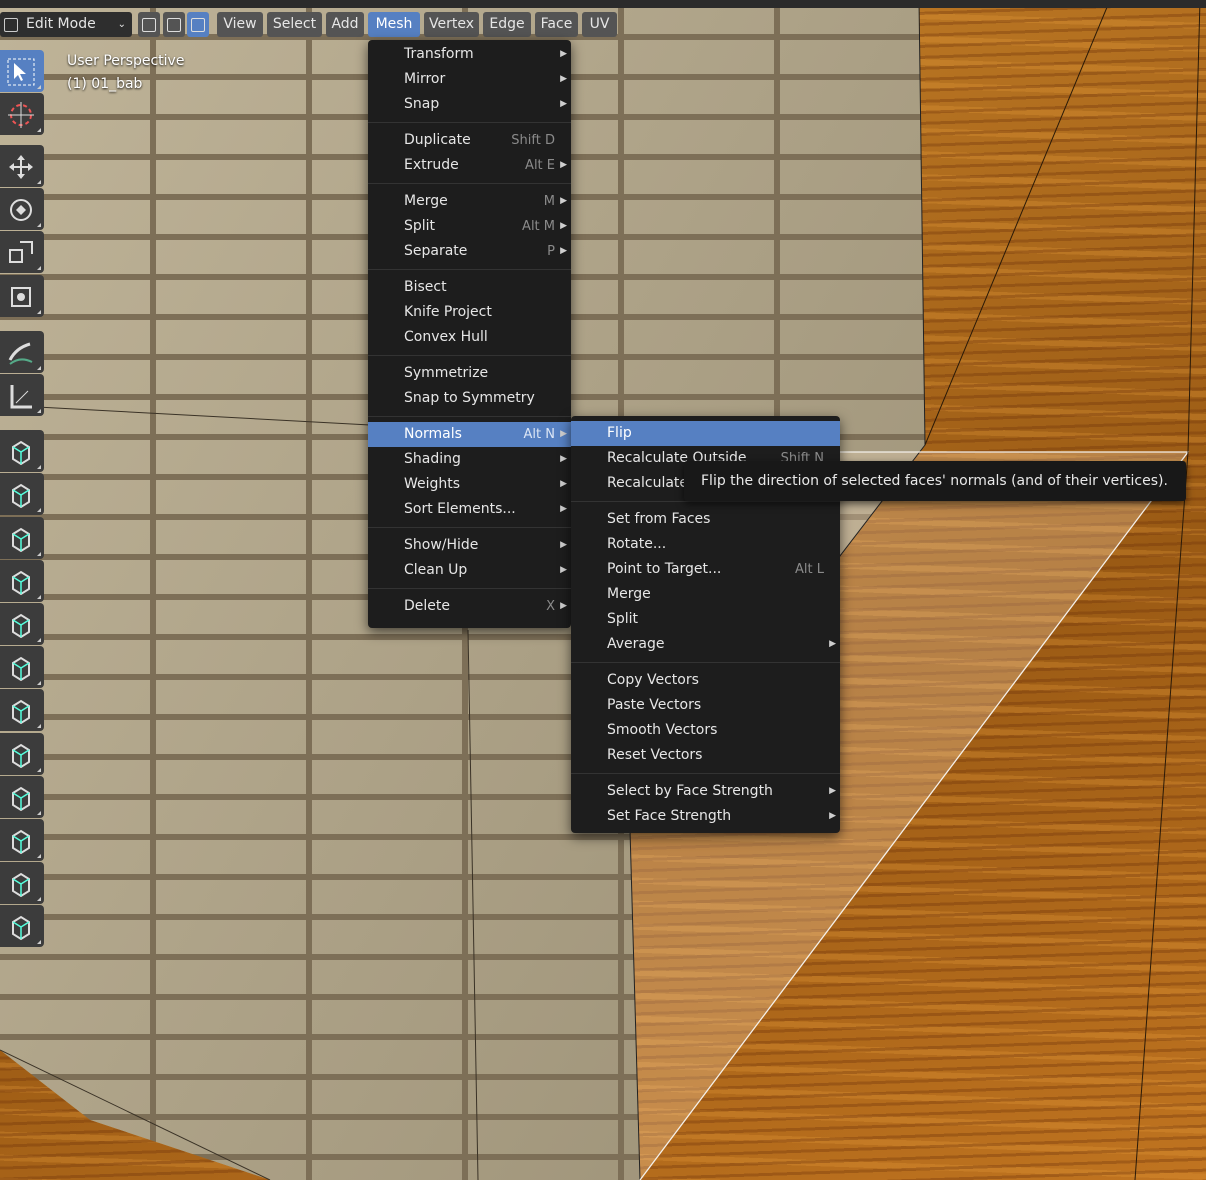  What do you see at coordinates (469, 226) in the screenshot?
I see `menu-item-split: Split Alt M ▶` at bounding box center [469, 226].